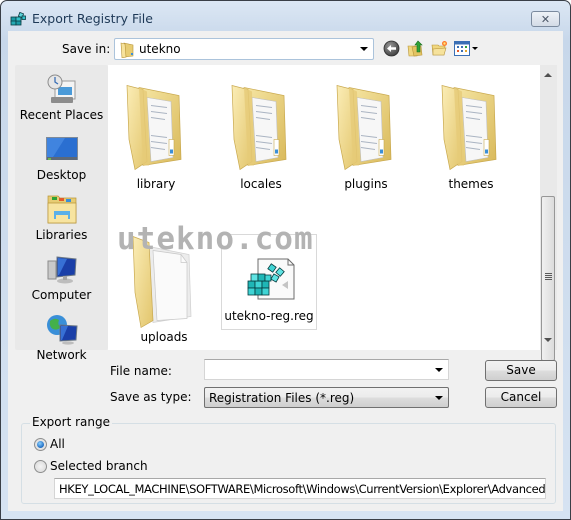 The image size is (571, 520). What do you see at coordinates (269, 316) in the screenshot?
I see `file-label: utekno-reg.reg` at bounding box center [269, 316].